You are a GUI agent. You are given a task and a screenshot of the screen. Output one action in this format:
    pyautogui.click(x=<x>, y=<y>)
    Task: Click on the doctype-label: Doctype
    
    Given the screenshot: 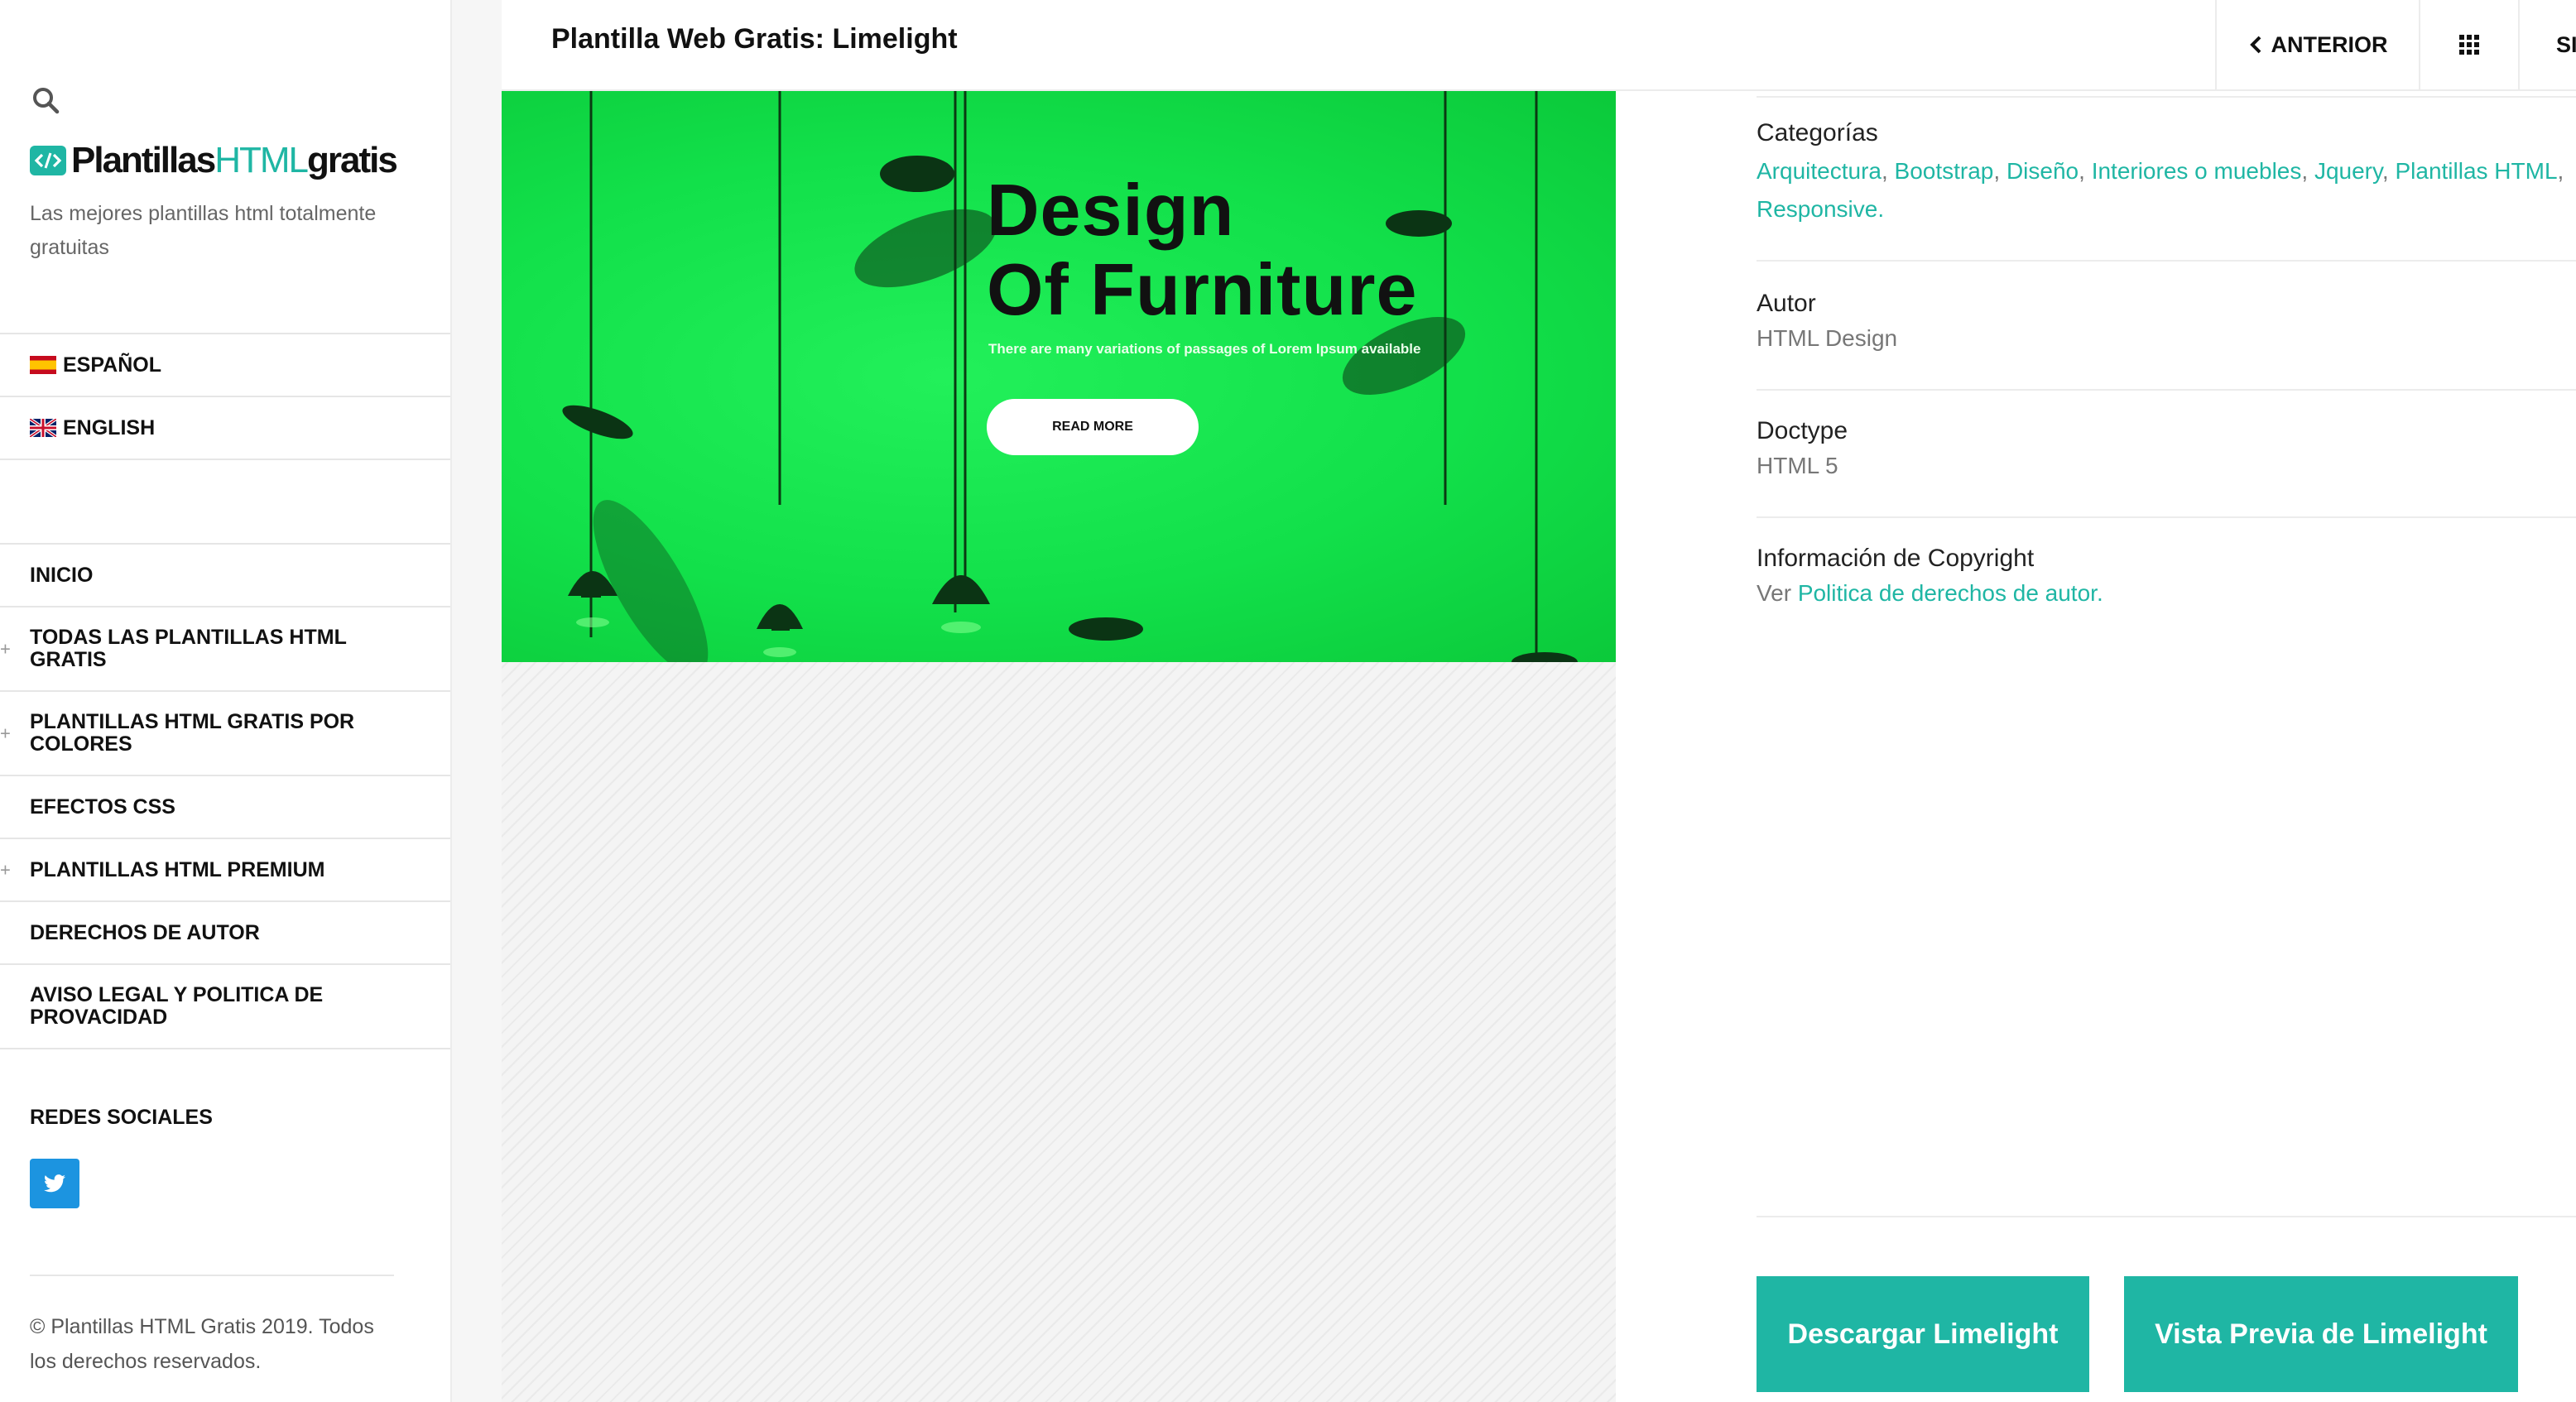 What is the action you would take?
    pyautogui.click(x=1802, y=430)
    